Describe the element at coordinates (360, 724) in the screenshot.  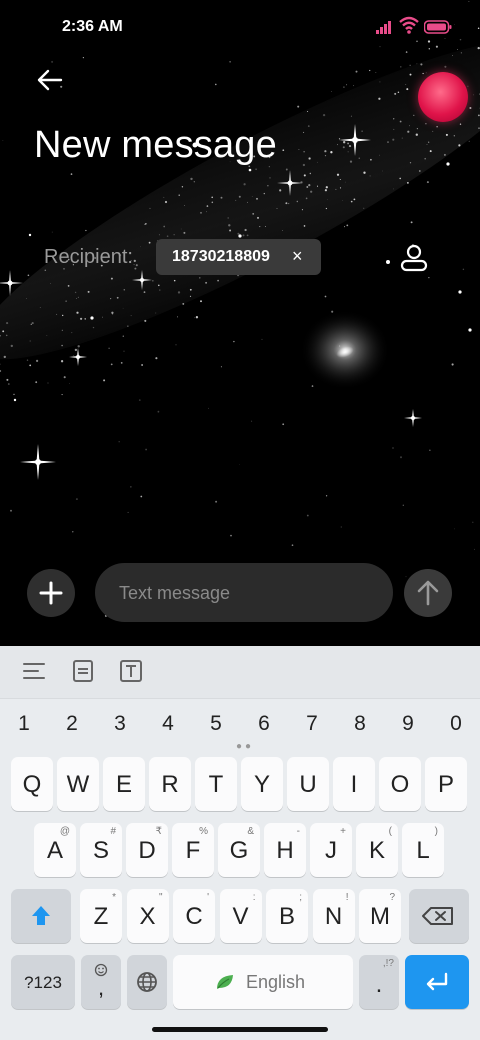
I see `key-8: 8` at that location.